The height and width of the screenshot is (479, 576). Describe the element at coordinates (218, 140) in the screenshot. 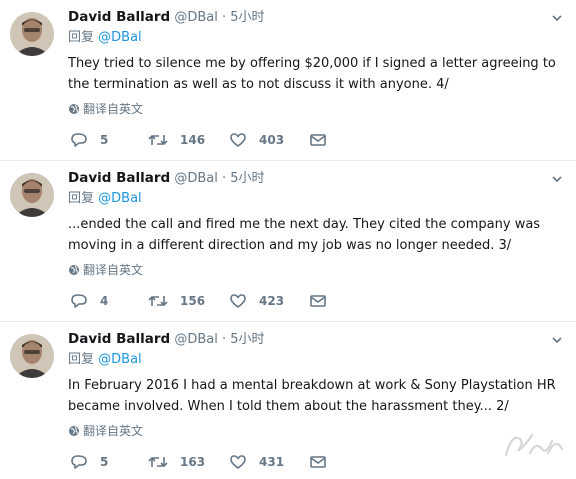

I see `tweet-actions: 5 146 403` at that location.